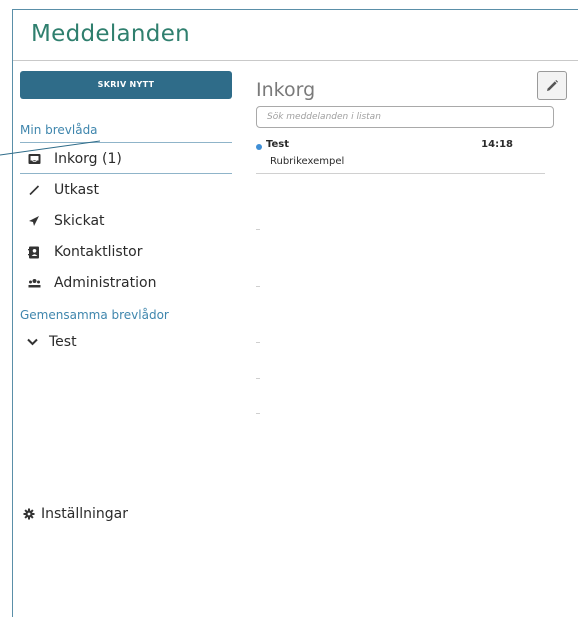 This screenshot has width=578, height=617. What do you see at coordinates (497, 144) in the screenshot?
I see `message-time: 14:18` at bounding box center [497, 144].